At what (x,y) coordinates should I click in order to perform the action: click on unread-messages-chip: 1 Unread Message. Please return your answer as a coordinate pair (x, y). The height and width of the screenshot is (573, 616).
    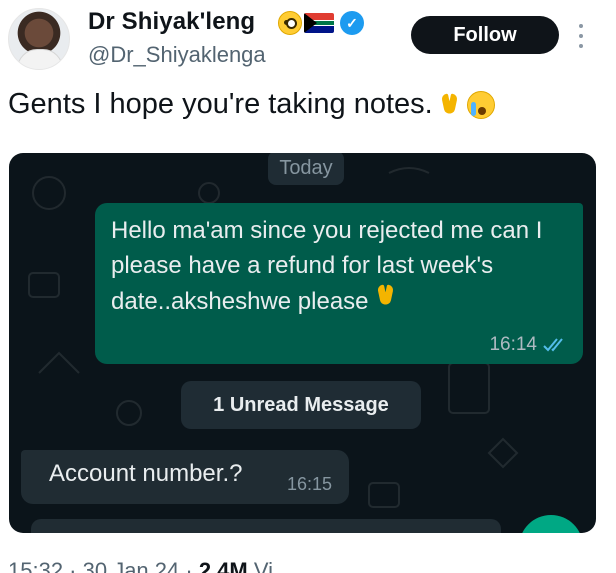
    Looking at the image, I should click on (301, 405).